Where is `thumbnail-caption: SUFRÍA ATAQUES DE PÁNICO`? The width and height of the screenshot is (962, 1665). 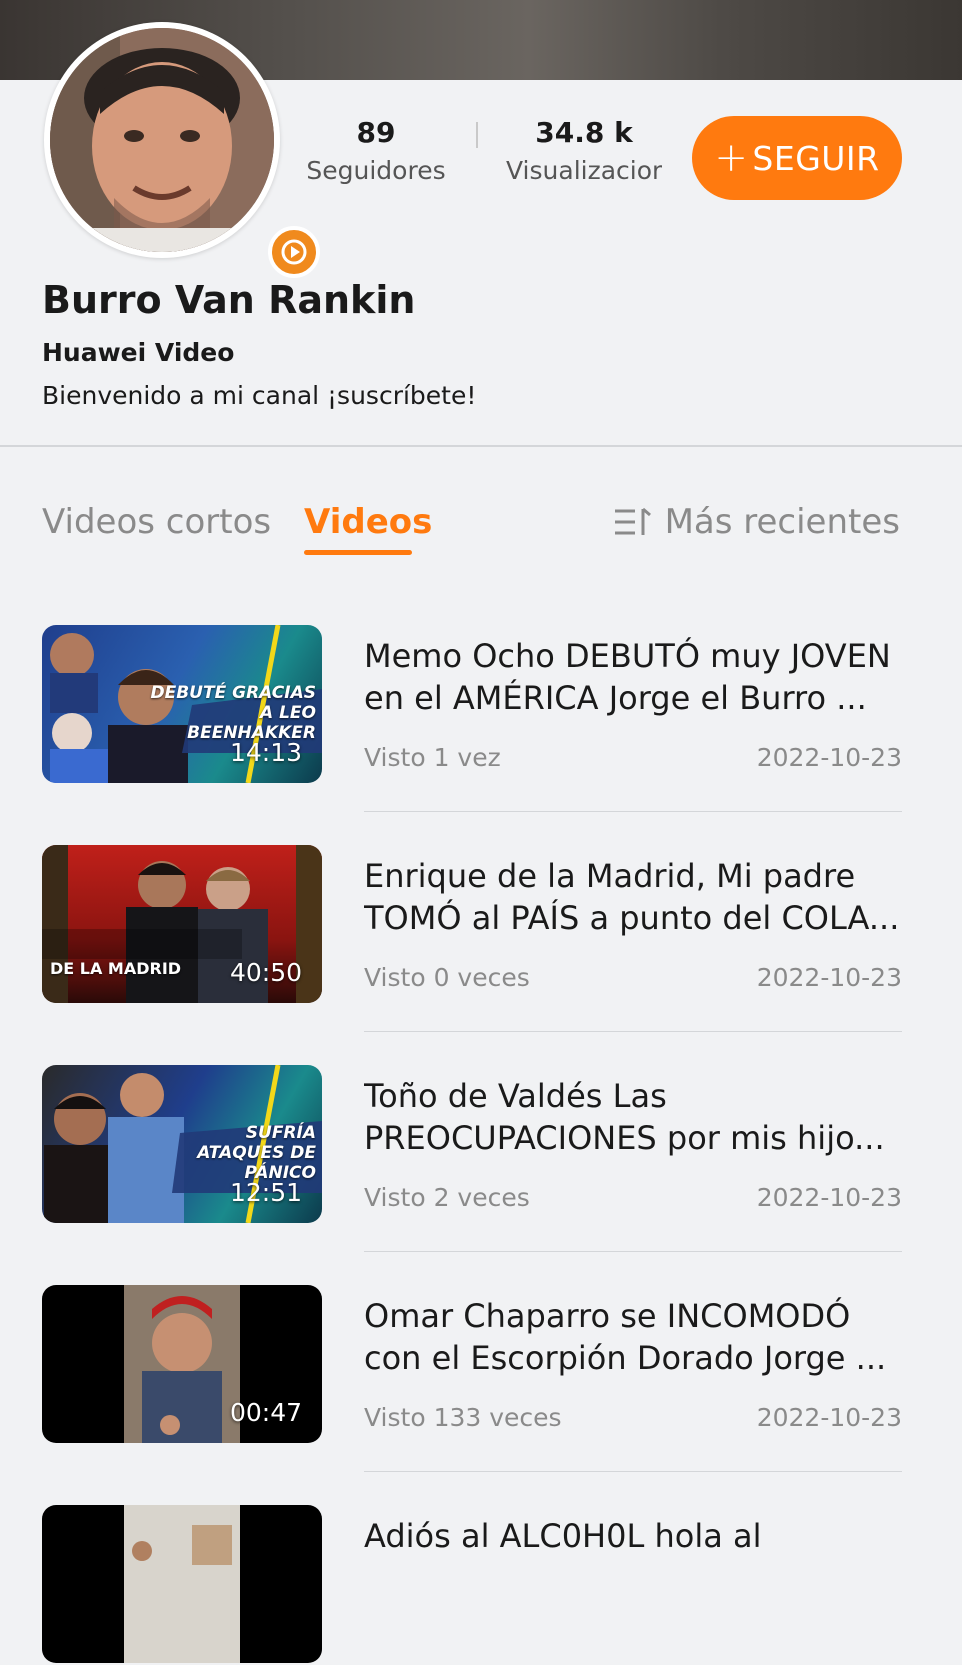
thumbnail-caption: SUFRÍA ATAQUES DE PÁNICO is located at coordinates (256, 1153).